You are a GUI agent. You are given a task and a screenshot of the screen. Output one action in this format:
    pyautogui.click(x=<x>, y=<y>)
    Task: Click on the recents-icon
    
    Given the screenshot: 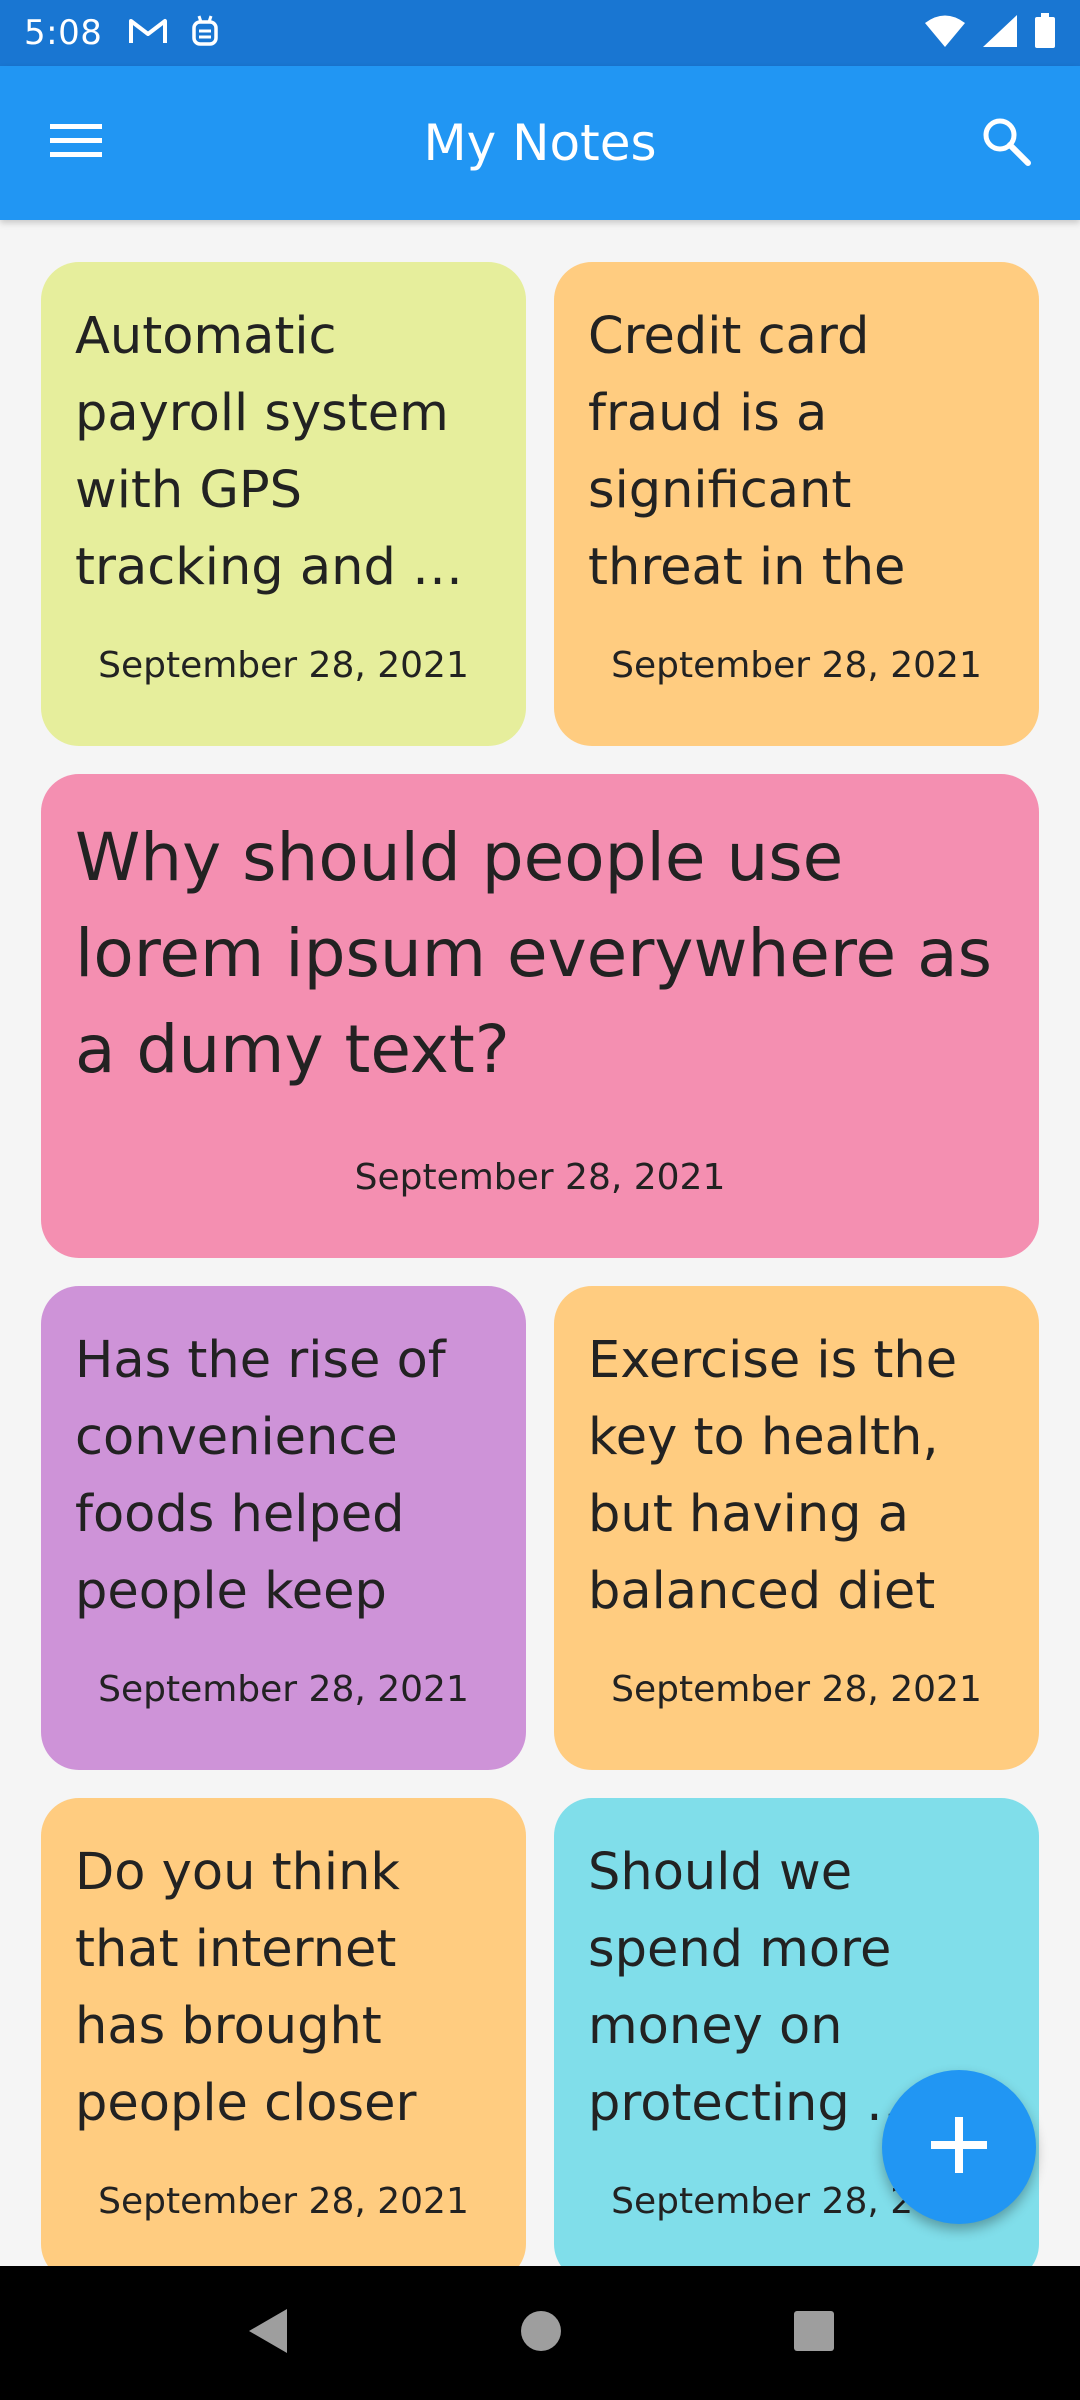 What is the action you would take?
    pyautogui.click(x=814, y=2333)
    